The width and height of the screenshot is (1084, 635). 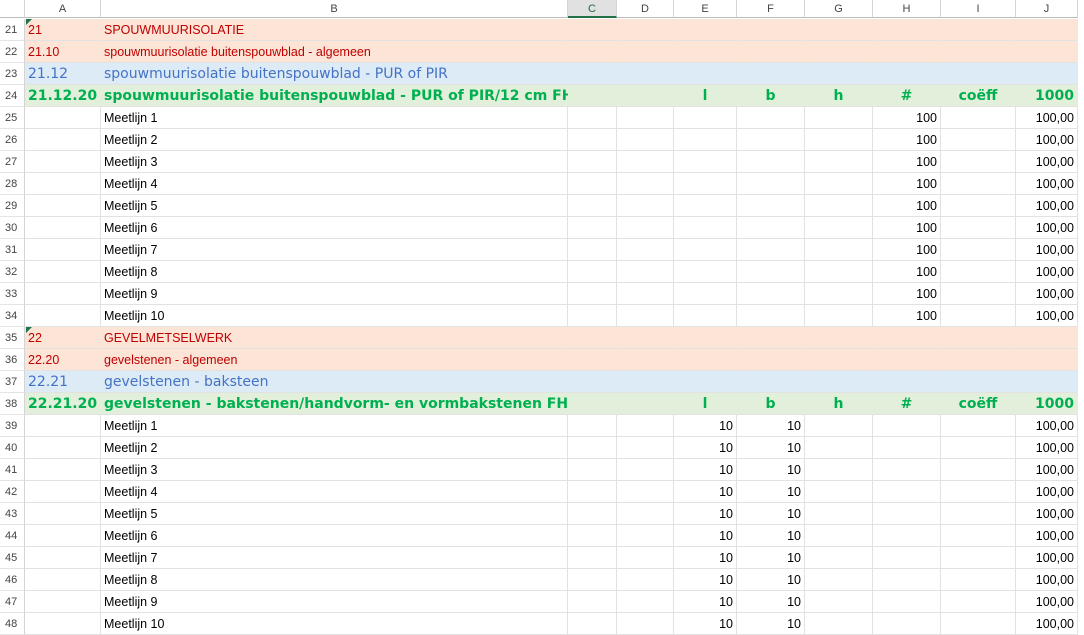 What do you see at coordinates (12, 580) in the screenshot?
I see `row-number: 46` at bounding box center [12, 580].